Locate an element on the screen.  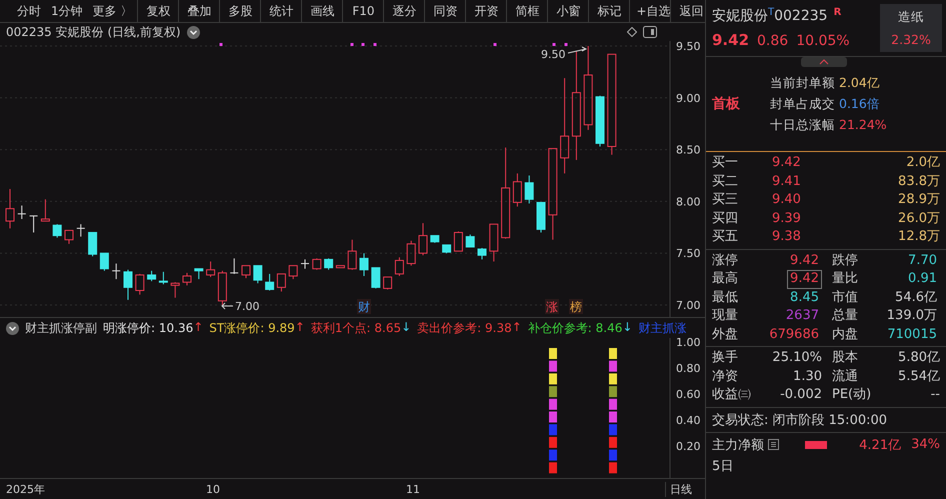
event-marker: 财 is located at coordinates (364, 306).